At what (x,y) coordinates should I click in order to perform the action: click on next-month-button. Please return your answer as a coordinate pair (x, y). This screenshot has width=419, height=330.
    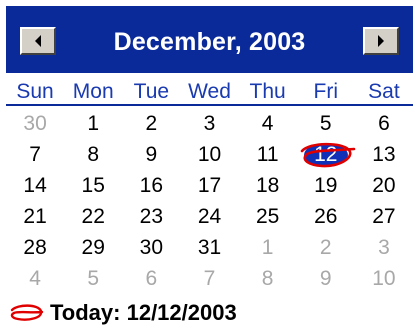
    Looking at the image, I should click on (381, 41).